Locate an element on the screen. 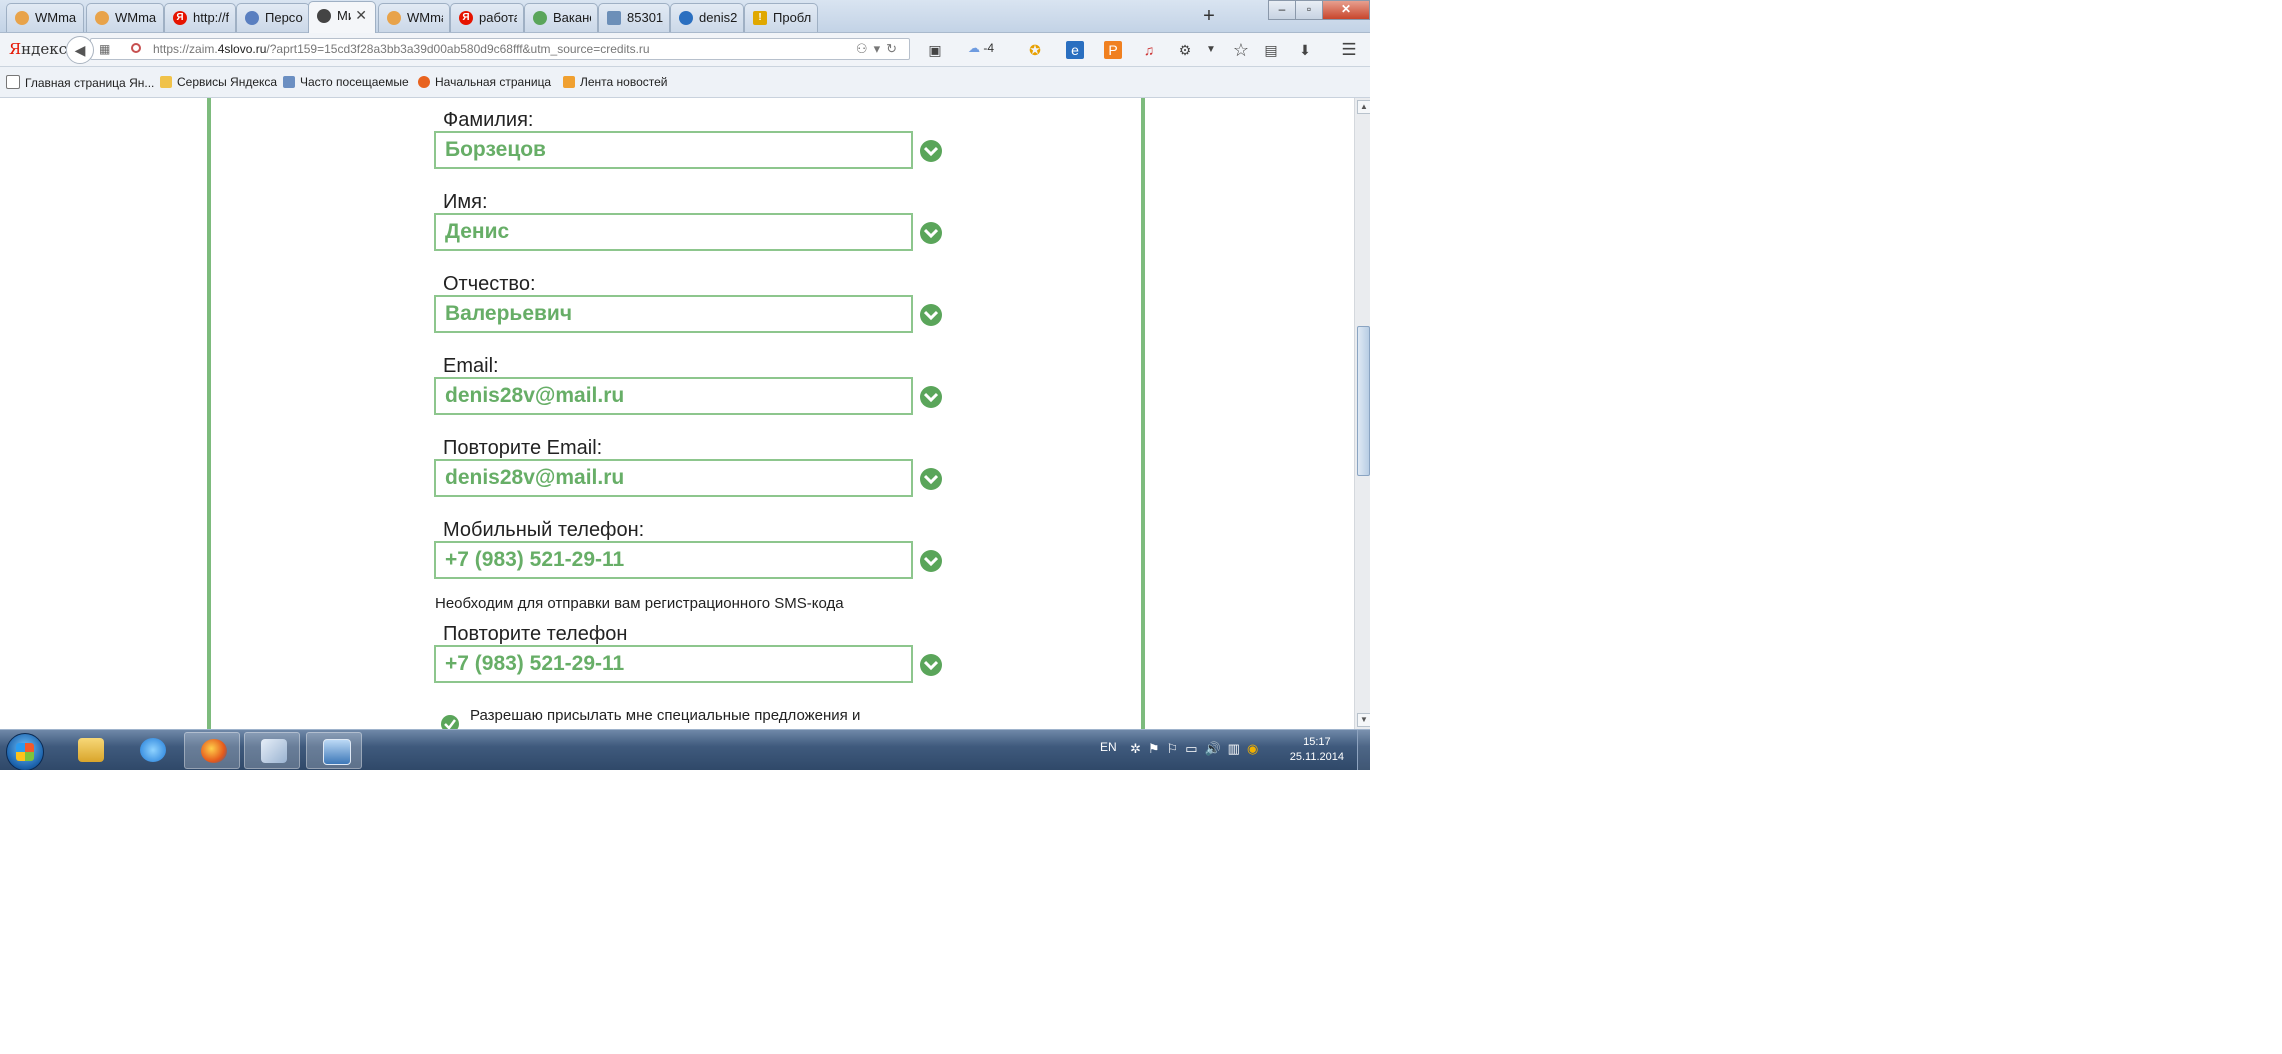  mobile-phone-label: Мобильный телефон: is located at coordinates (544, 530).